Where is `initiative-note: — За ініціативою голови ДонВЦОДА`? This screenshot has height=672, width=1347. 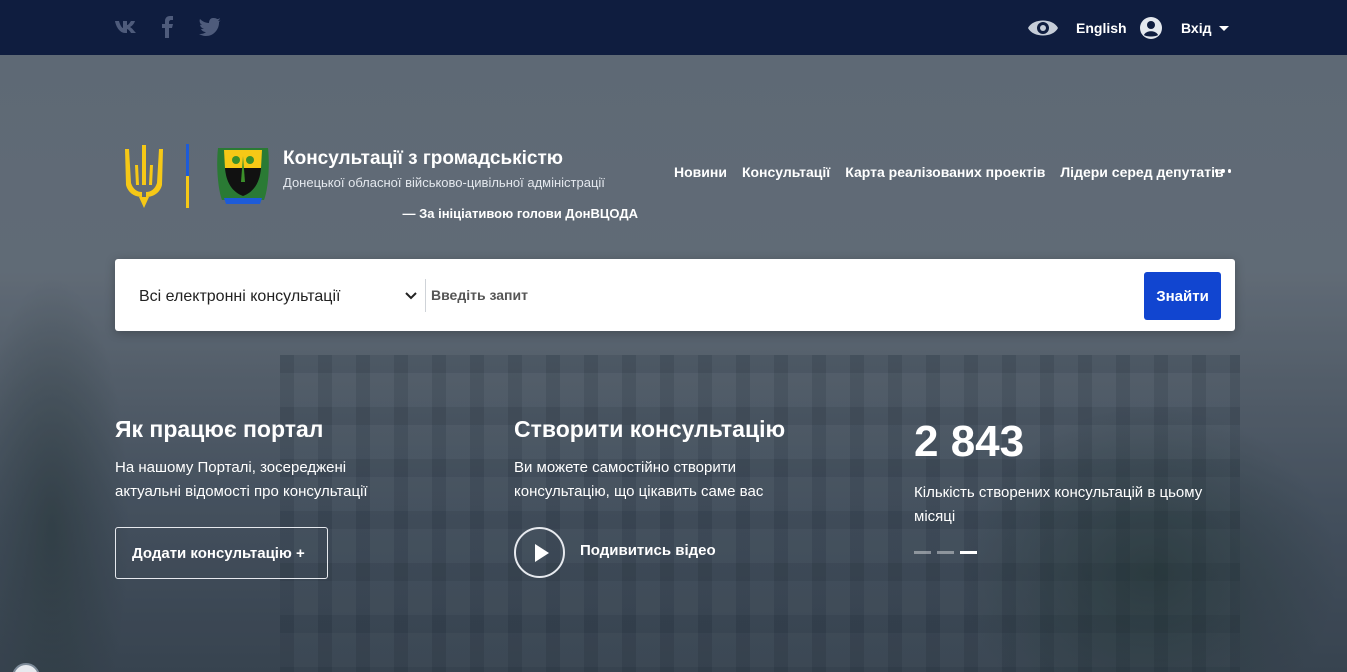 initiative-note: — За ініціативою голови ДонВЦОДА is located at coordinates (520, 213).